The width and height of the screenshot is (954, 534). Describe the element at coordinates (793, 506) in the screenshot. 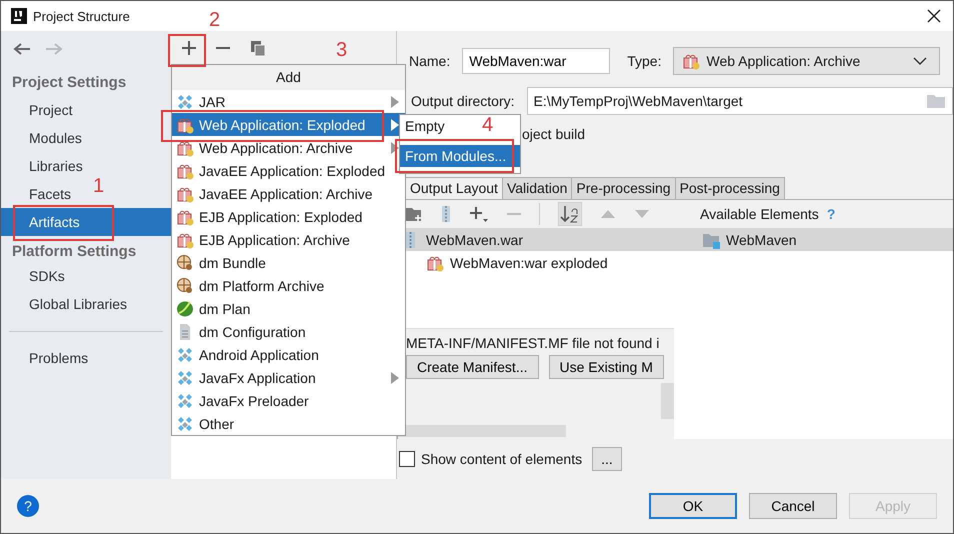

I see `dialog-button: Cancel` at that location.